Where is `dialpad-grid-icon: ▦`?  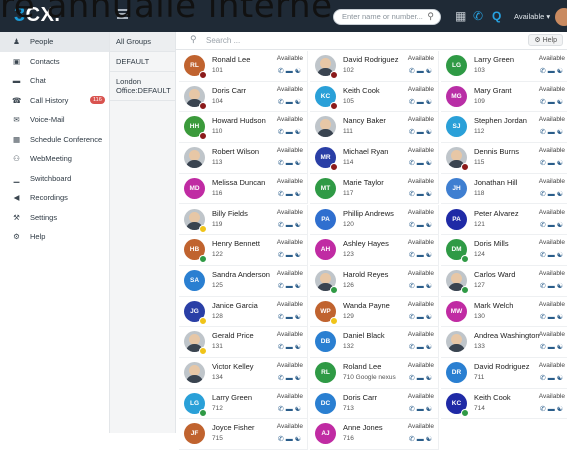 dialpad-grid-icon: ▦ is located at coordinates (460, 16).